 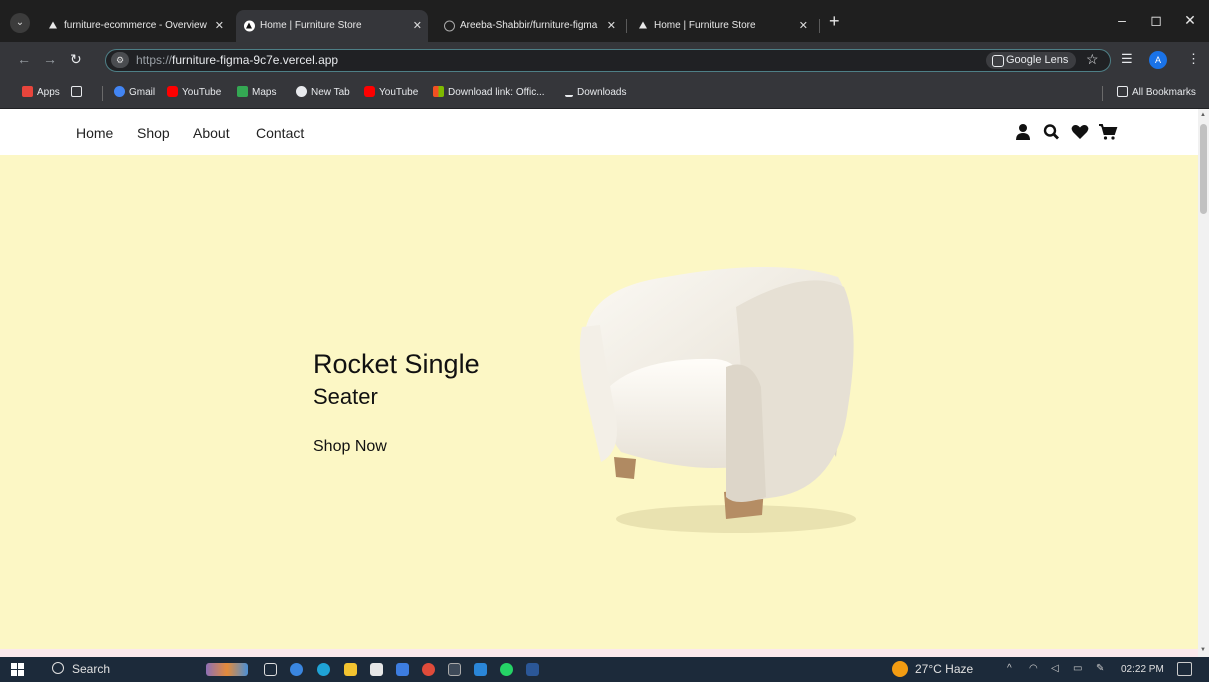 I want to click on bookmark-star-icon: ☆, so click(x=1092, y=59).